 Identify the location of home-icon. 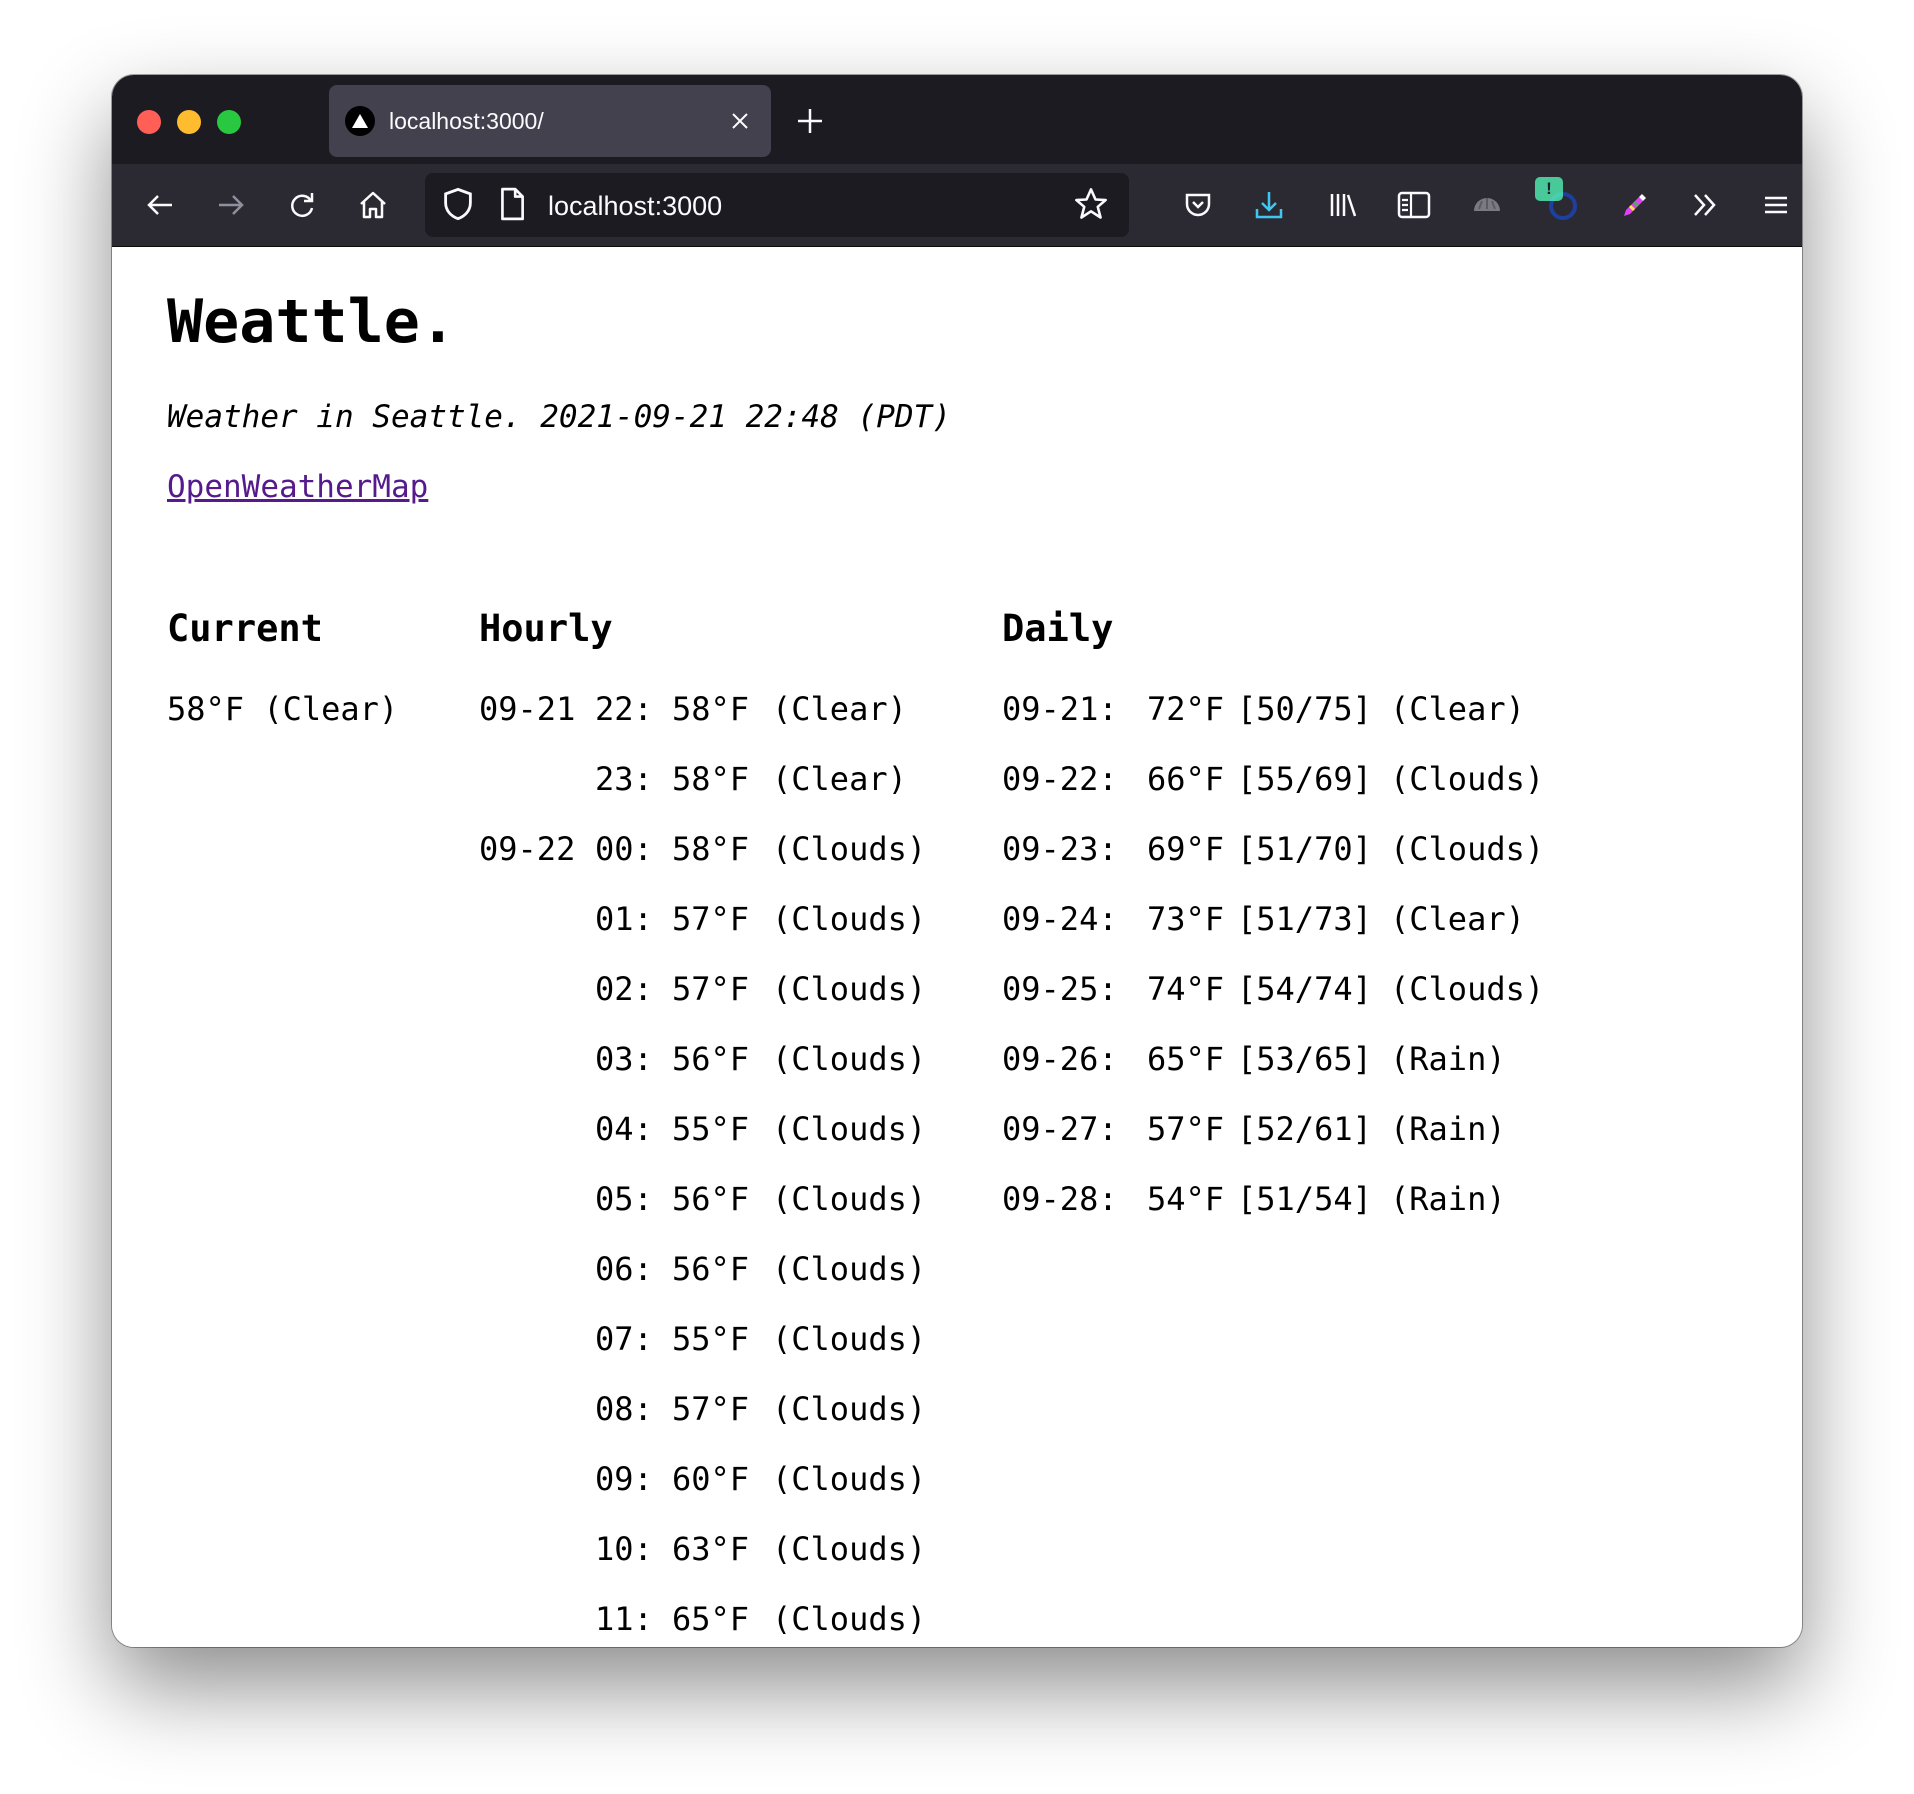
(373, 205).